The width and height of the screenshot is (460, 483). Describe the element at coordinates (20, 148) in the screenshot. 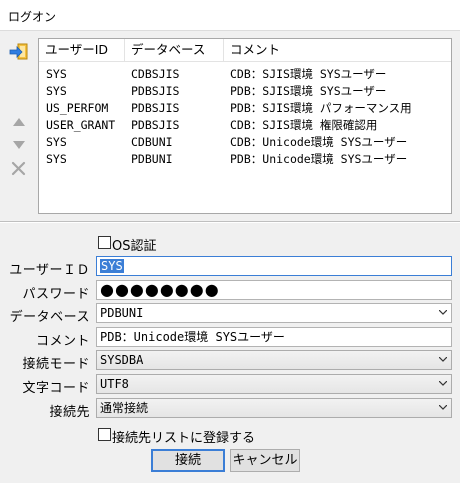

I see `arrow-down-icon` at that location.